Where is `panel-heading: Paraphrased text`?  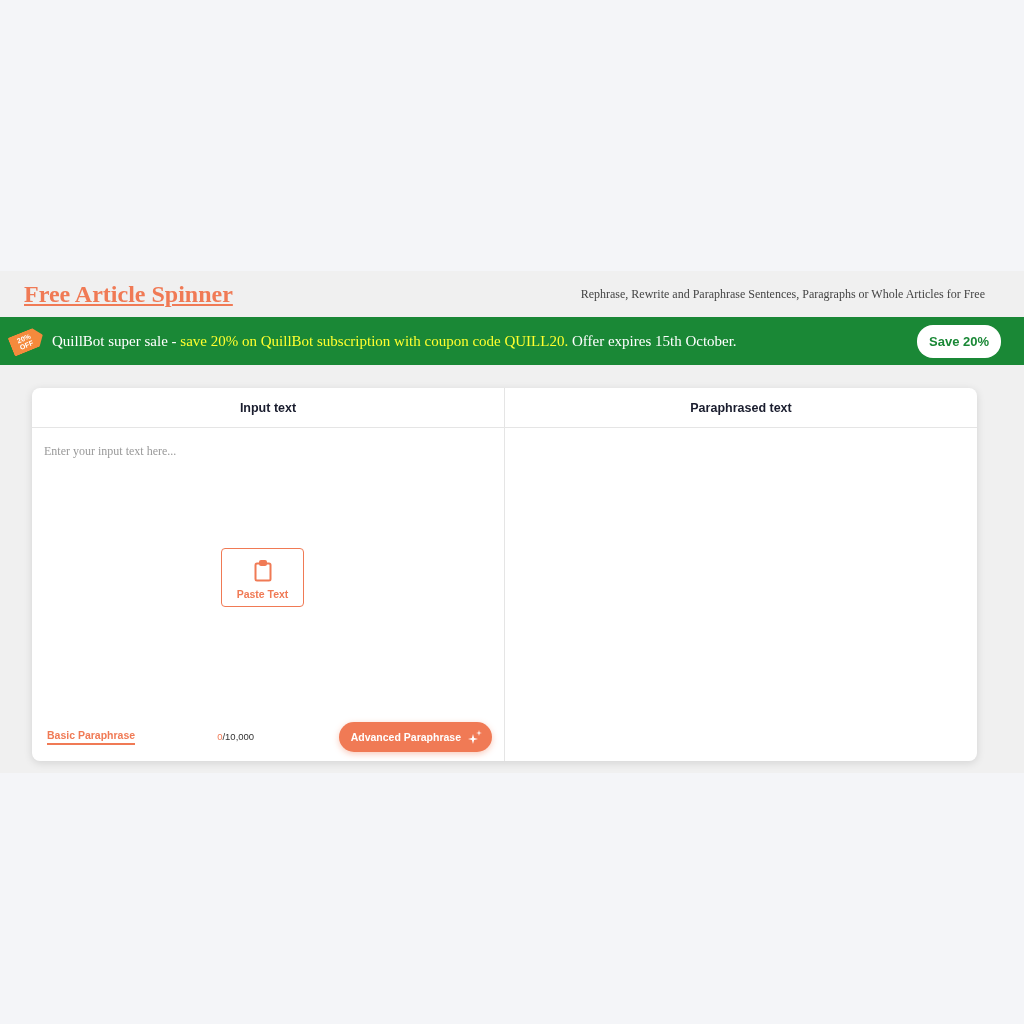 panel-heading: Paraphrased text is located at coordinates (741, 407).